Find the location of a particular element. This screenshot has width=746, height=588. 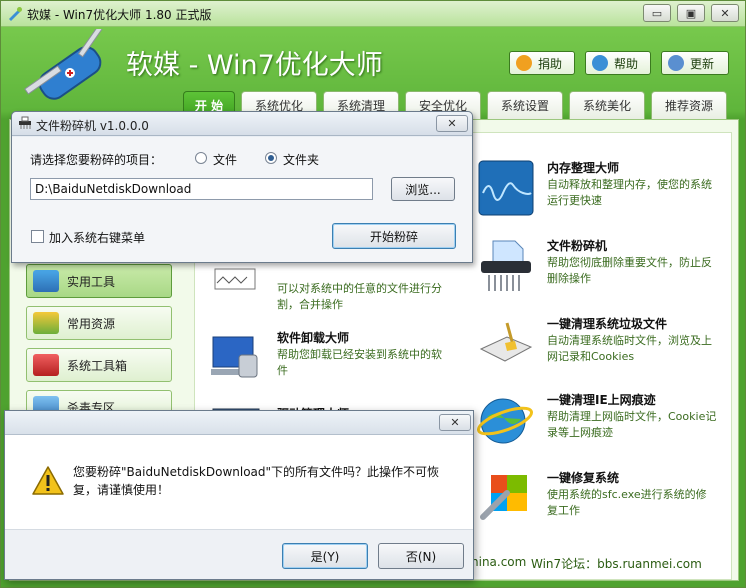

no-button: 否(N) is located at coordinates (421, 556).